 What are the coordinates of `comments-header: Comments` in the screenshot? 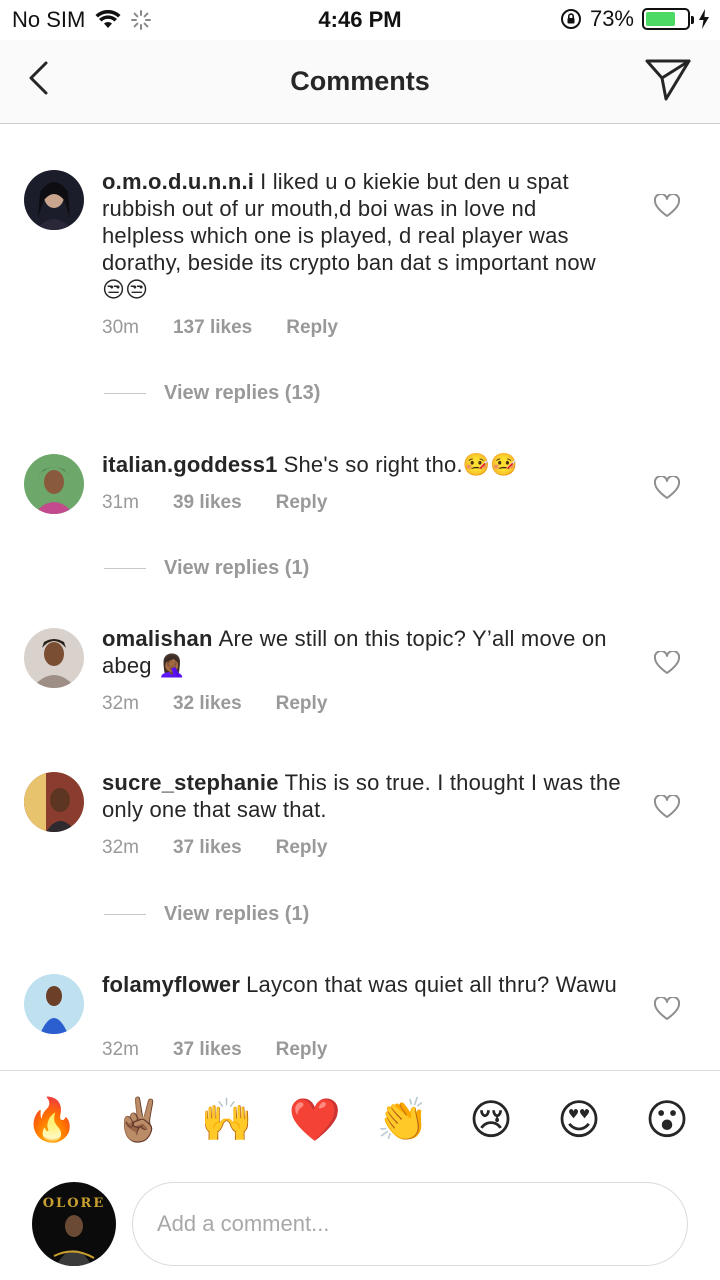 It's located at (360, 82).